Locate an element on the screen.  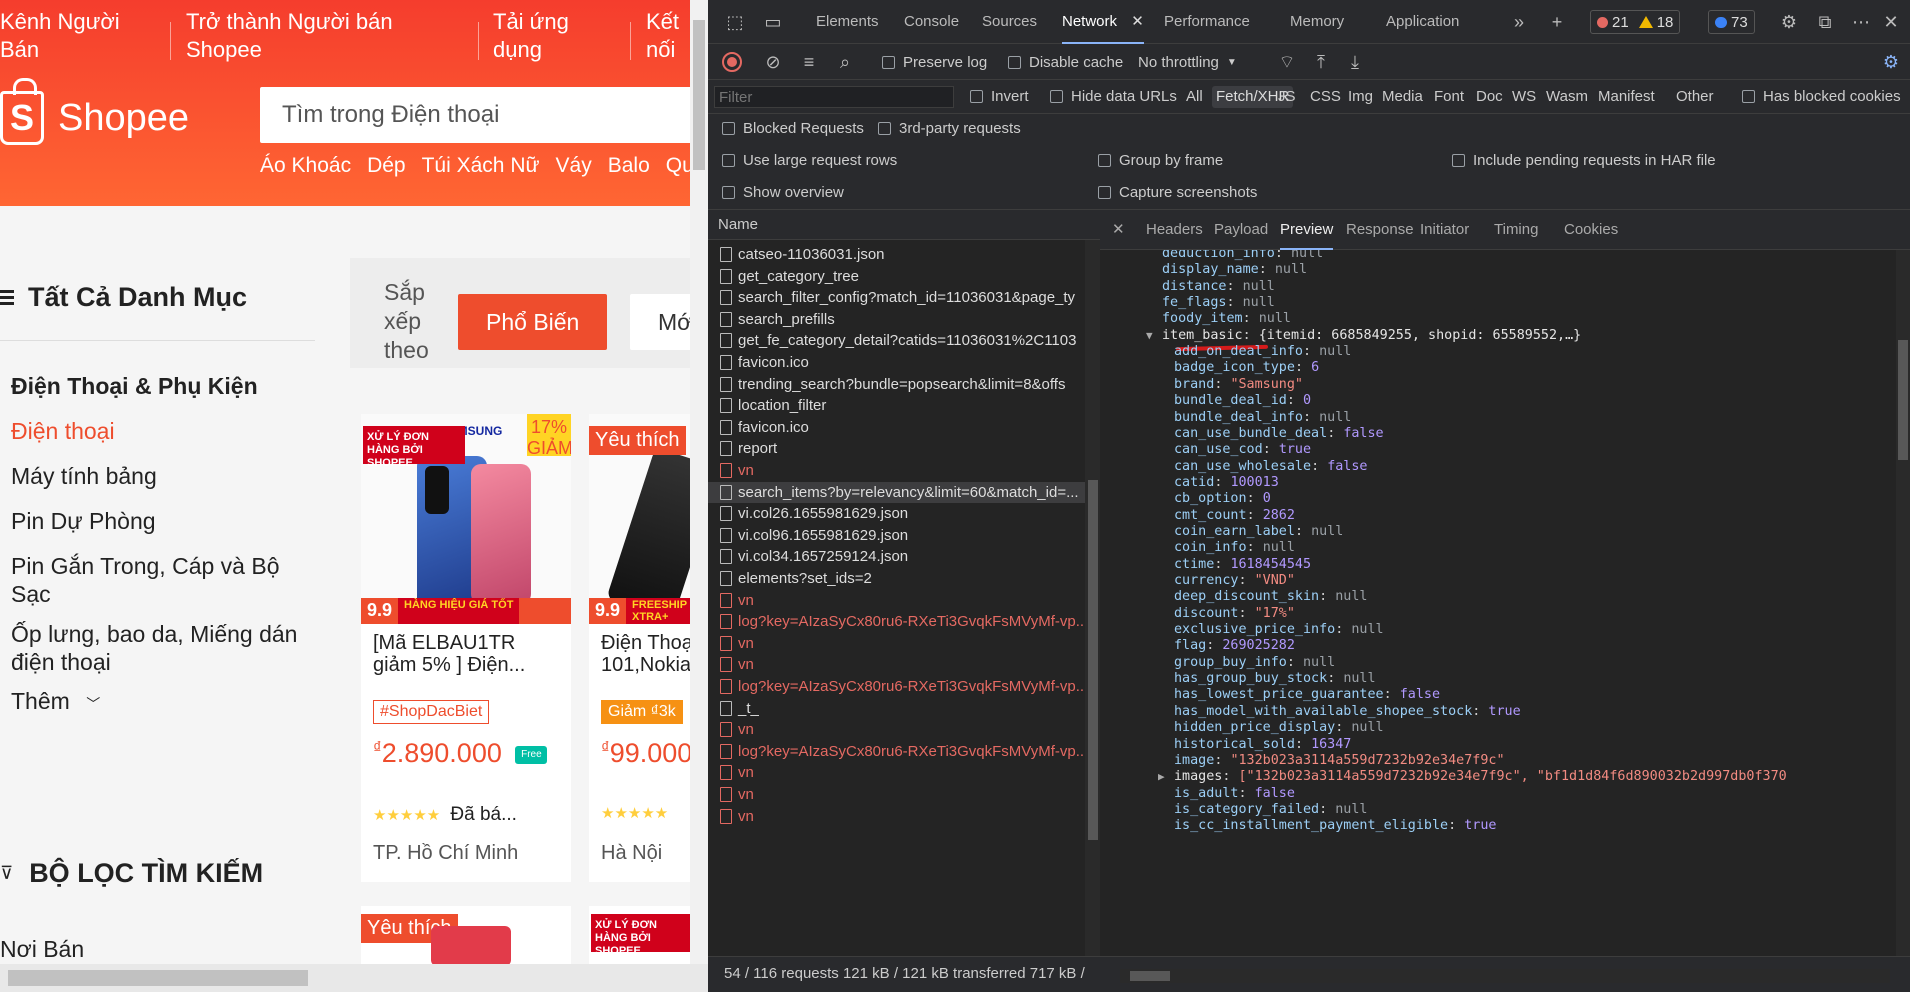
category-more: Thêm ﹀ is located at coordinates (71, 702).